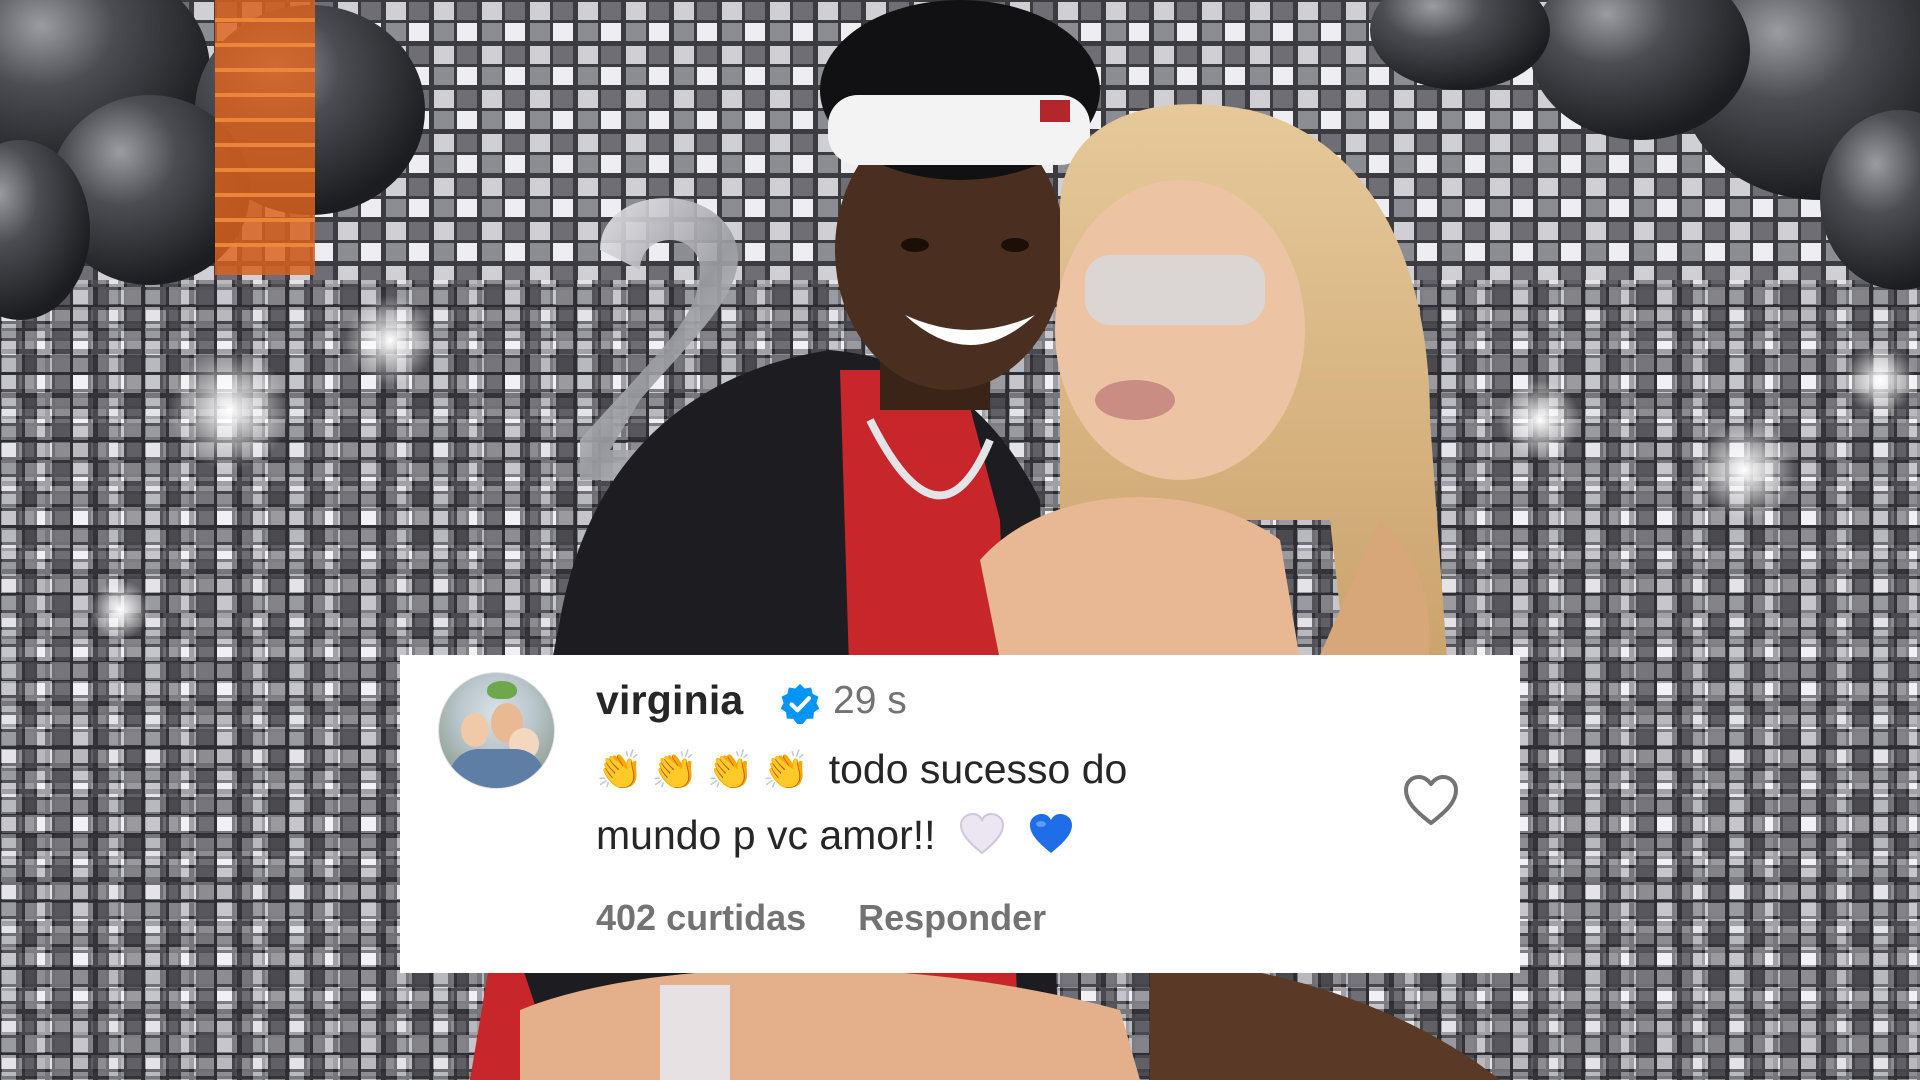 The image size is (1920, 1080). I want to click on heart-outline-icon, so click(1431, 800).